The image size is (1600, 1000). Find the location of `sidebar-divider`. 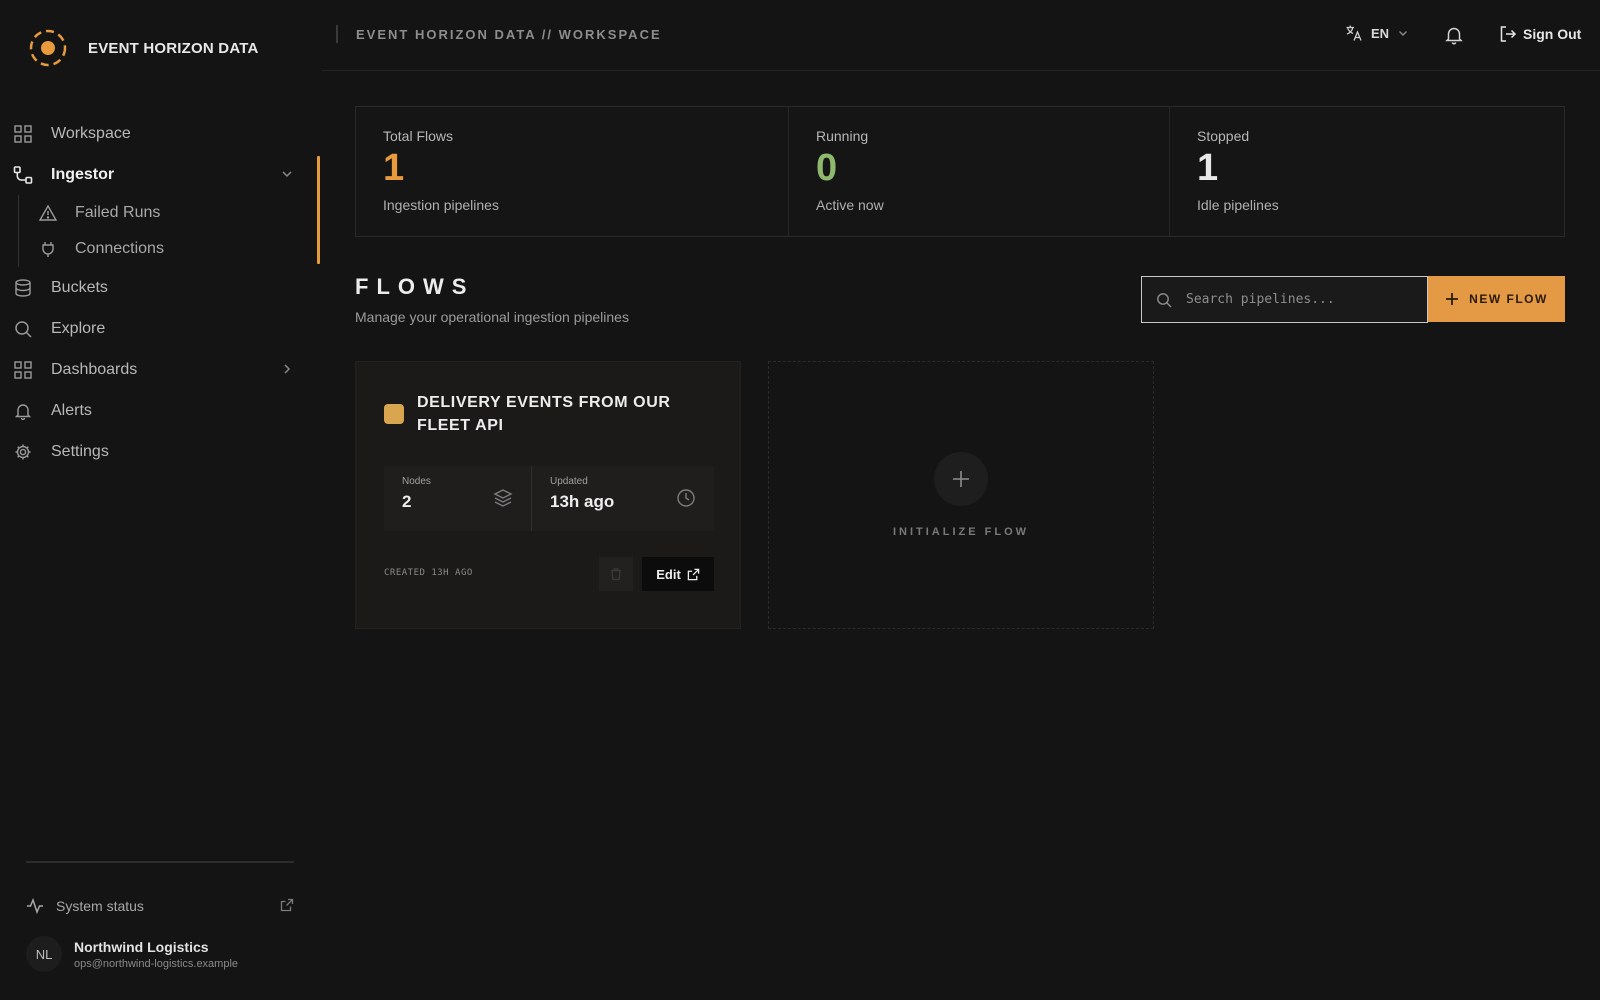

sidebar-divider is located at coordinates (160, 862).